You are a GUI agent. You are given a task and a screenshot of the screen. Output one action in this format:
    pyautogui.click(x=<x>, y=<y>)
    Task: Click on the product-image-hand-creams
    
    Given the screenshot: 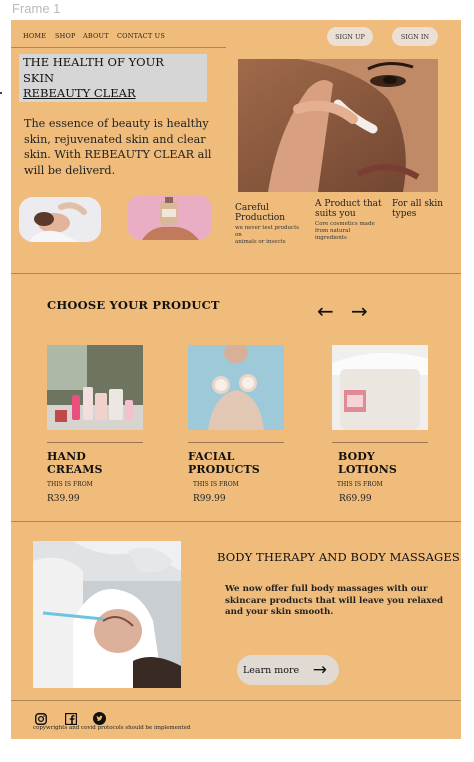 What is the action you would take?
    pyautogui.click(x=95, y=387)
    